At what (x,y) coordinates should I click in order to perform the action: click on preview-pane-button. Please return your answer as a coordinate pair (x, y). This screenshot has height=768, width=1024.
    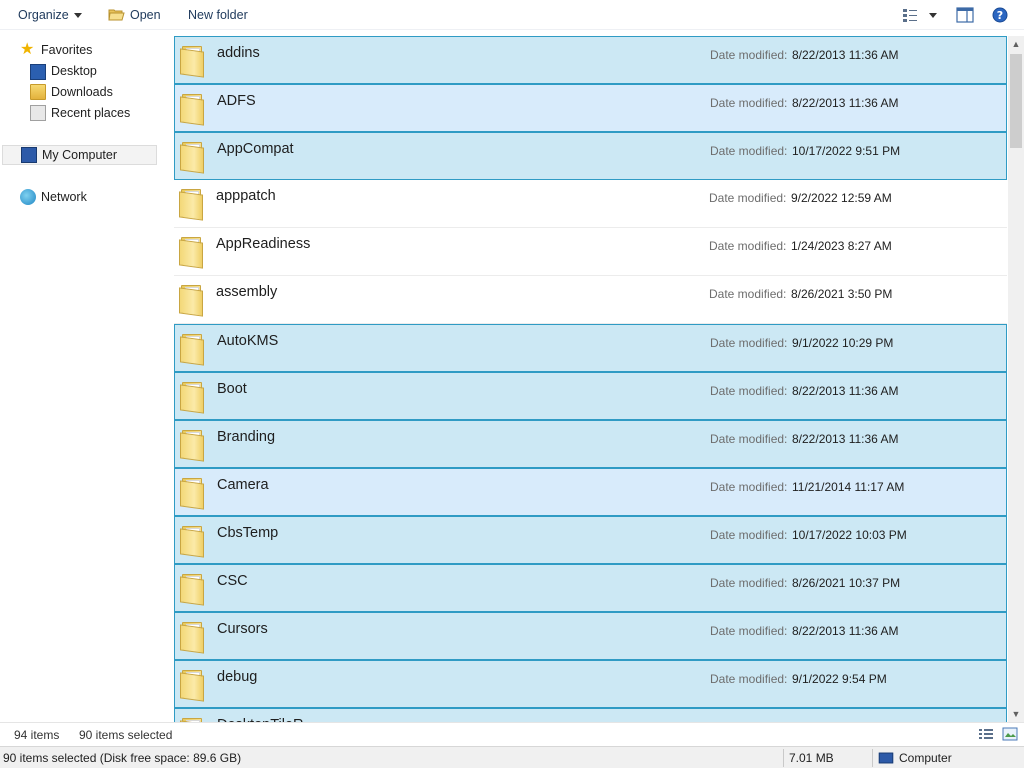
    Looking at the image, I should click on (965, 15).